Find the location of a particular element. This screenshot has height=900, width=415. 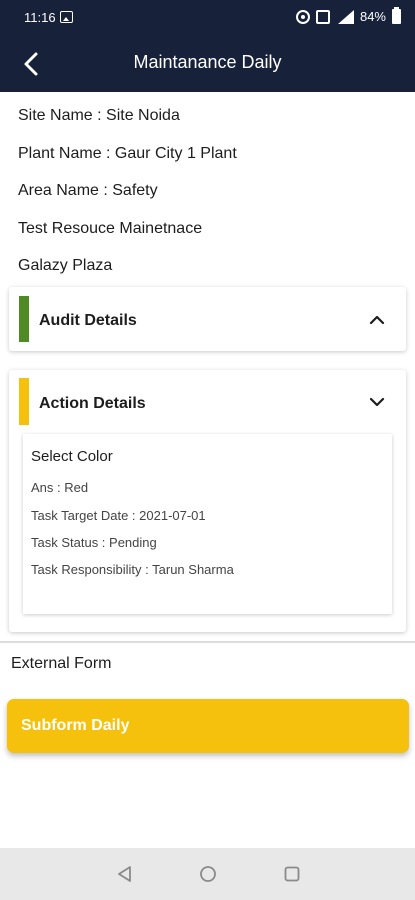

page-title: Maintanance Daily is located at coordinates (207, 62).